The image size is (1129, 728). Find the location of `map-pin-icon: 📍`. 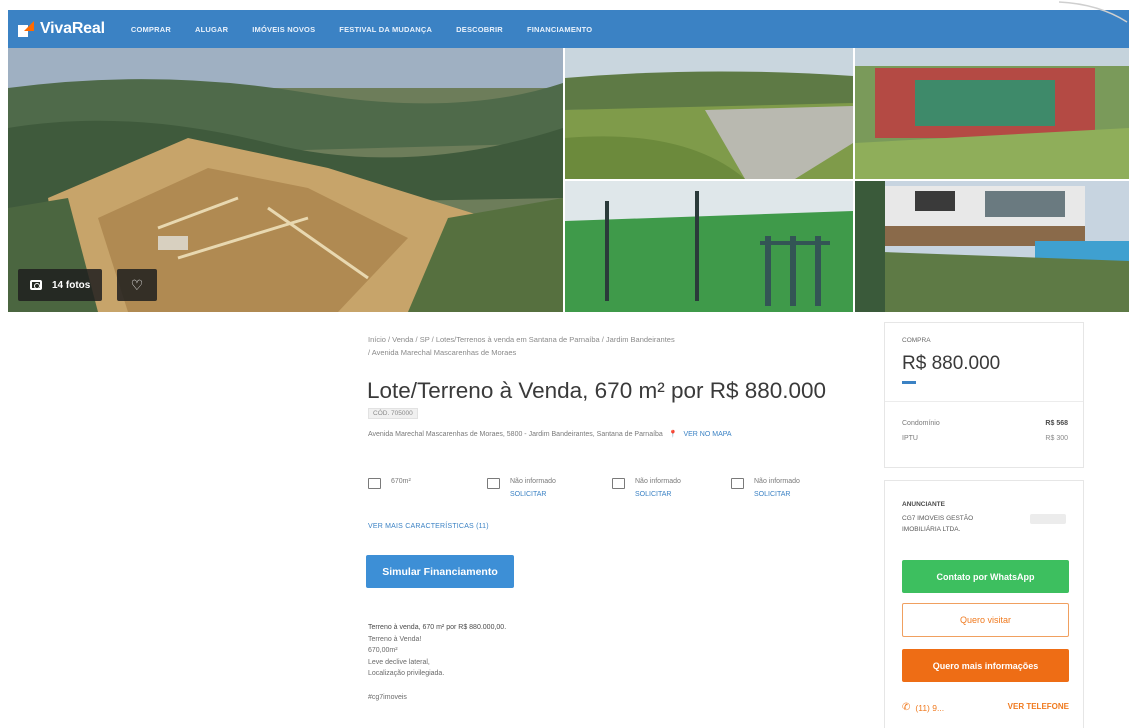

map-pin-icon: 📍 is located at coordinates (673, 434).